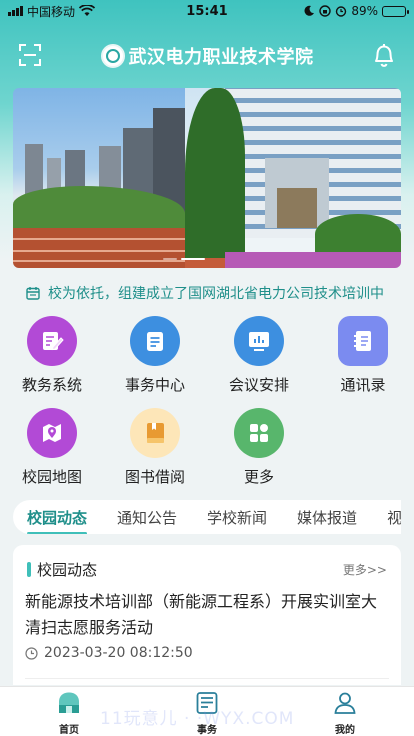  Describe the element at coordinates (69, 713) in the screenshot. I see `tabbar-home: 首页` at that location.